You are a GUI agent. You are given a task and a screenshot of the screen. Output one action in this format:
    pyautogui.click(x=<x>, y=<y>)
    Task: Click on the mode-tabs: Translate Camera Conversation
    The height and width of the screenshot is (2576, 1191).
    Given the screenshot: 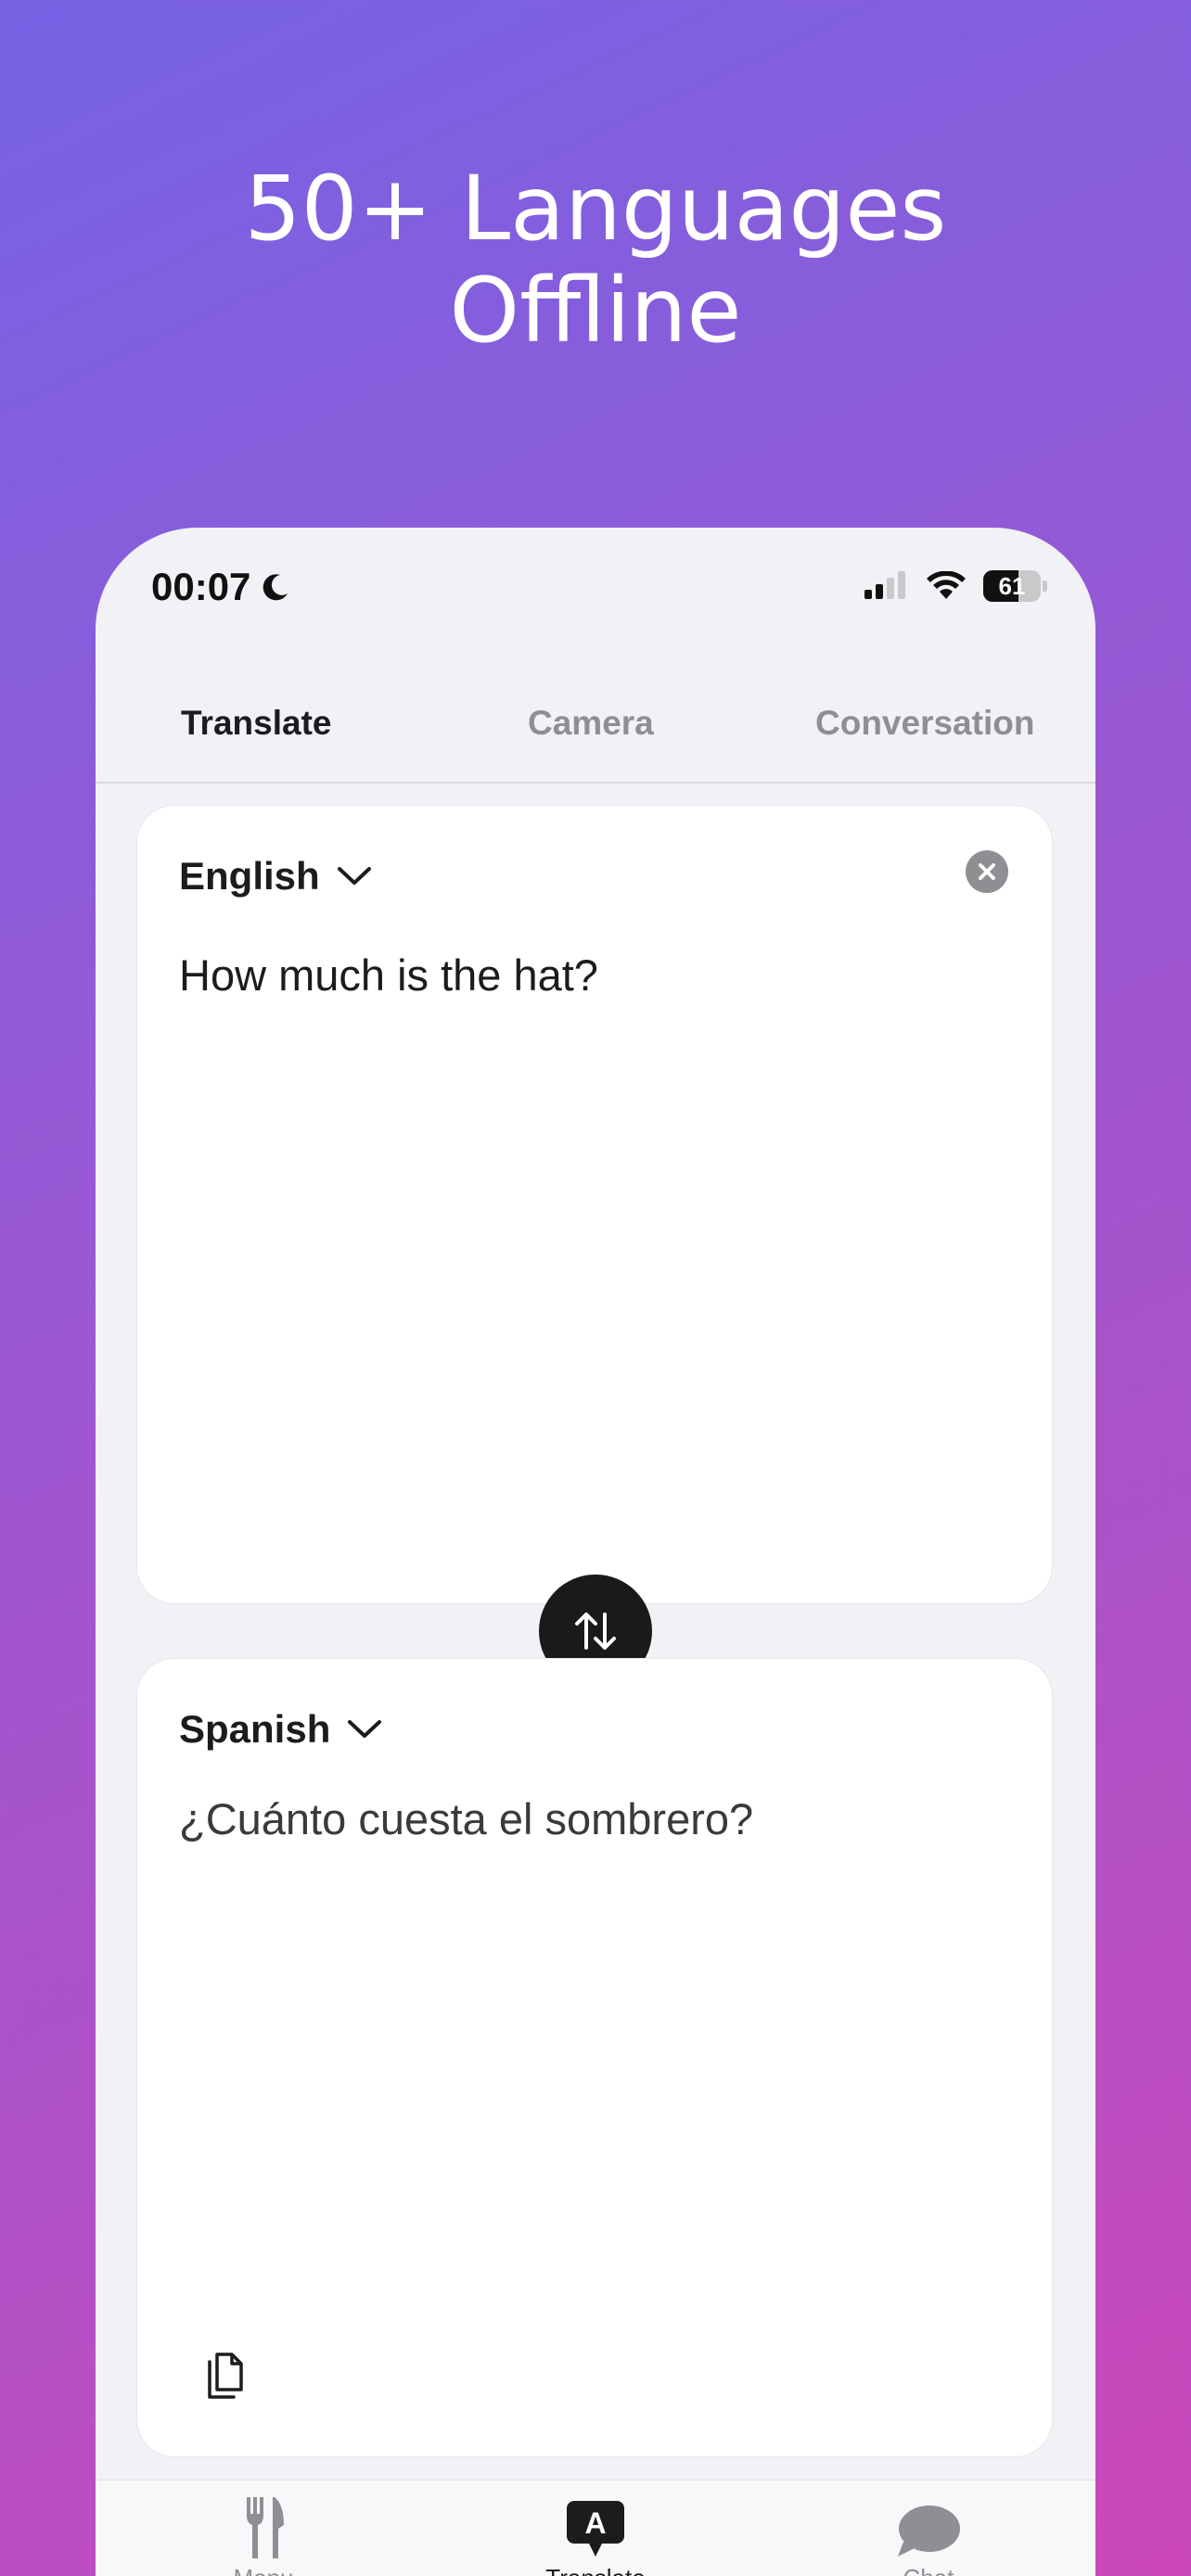 What is the action you would take?
    pyautogui.click(x=595, y=734)
    